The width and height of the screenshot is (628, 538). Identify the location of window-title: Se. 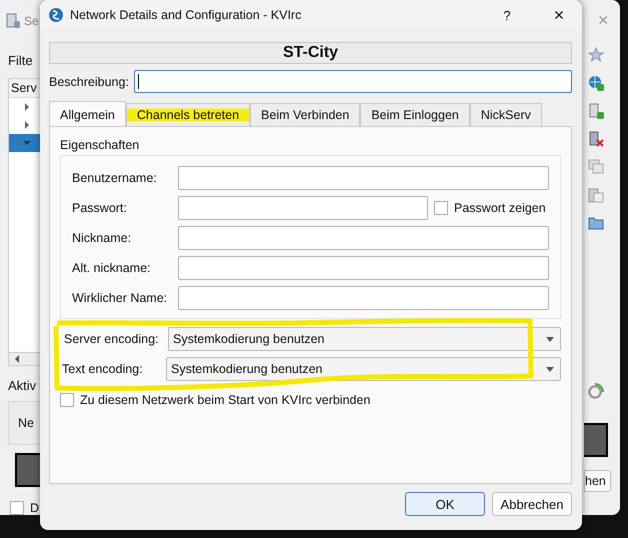
(31, 21).